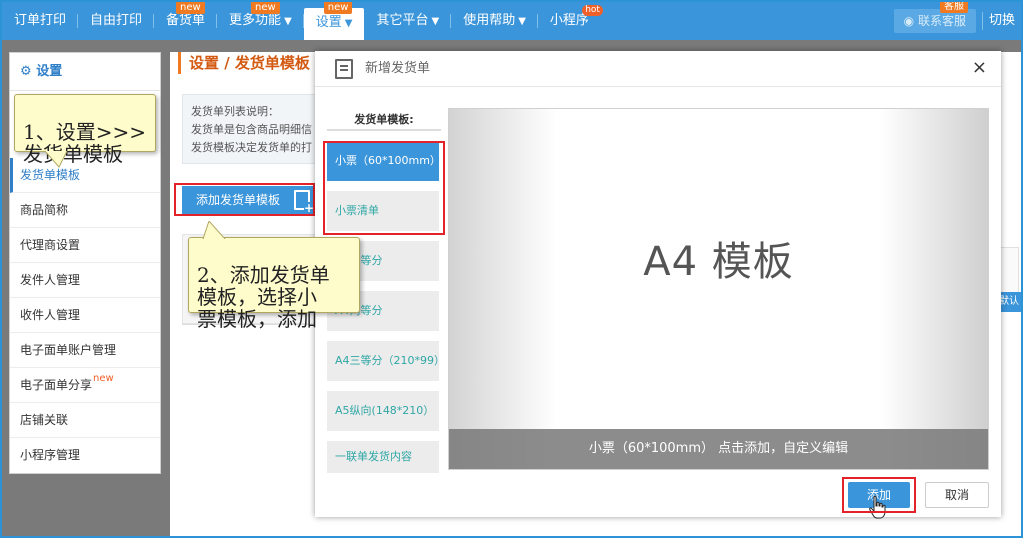 The image size is (1023, 538). What do you see at coordinates (116, 21) in the screenshot?
I see `nav-free-print: 自由打印` at bounding box center [116, 21].